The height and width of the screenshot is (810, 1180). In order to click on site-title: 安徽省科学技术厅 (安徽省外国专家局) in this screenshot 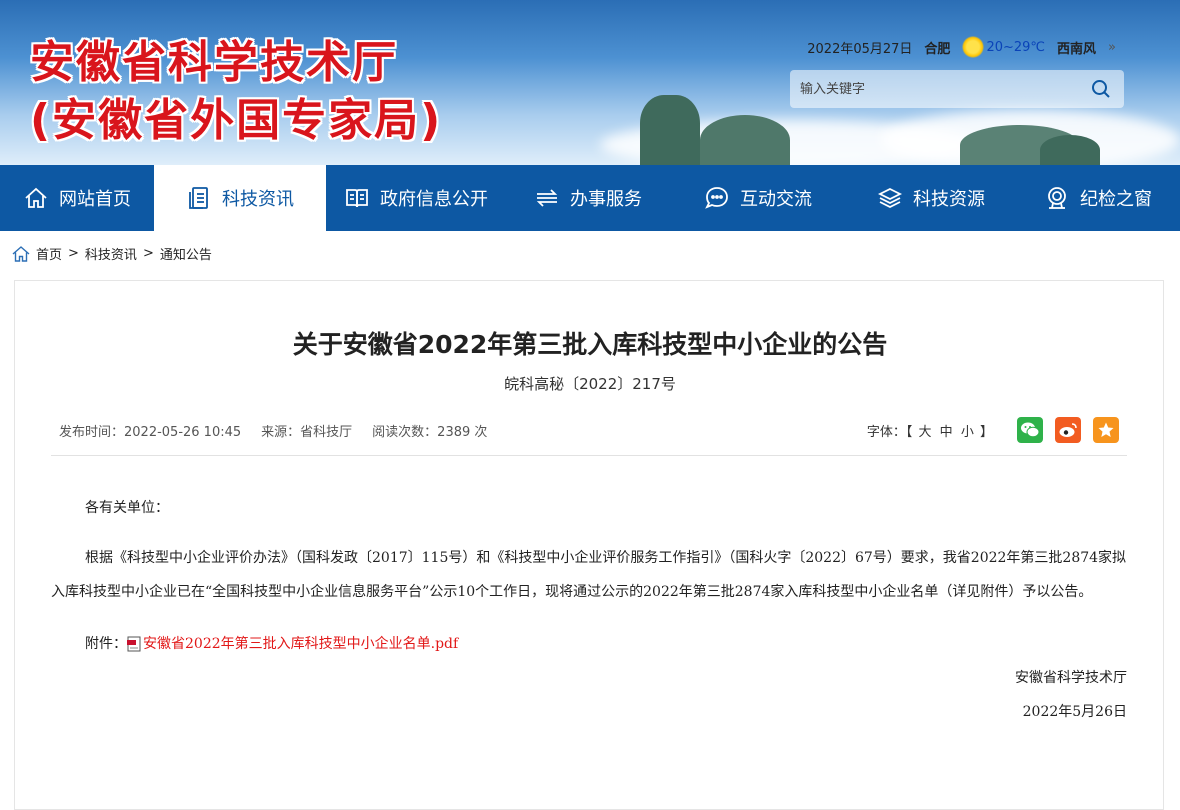, I will do `click(236, 92)`.